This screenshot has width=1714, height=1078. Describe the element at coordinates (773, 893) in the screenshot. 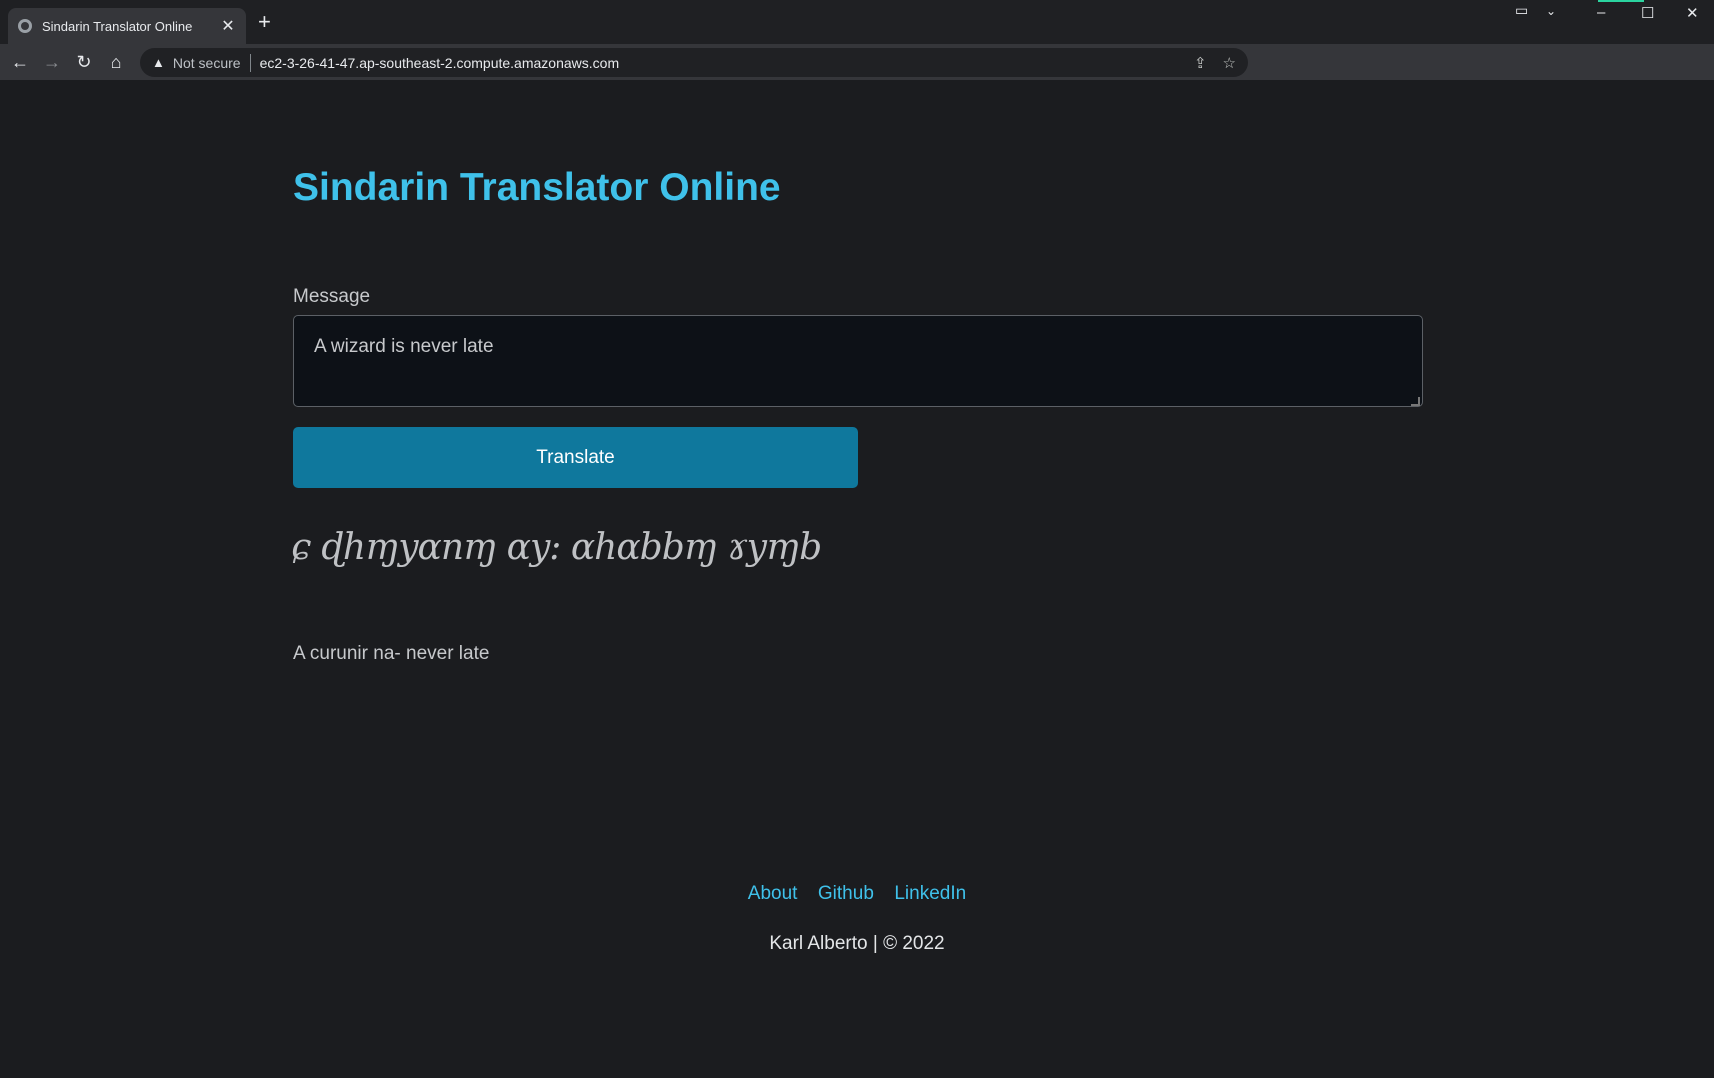

I see `footer-link-about: About` at that location.